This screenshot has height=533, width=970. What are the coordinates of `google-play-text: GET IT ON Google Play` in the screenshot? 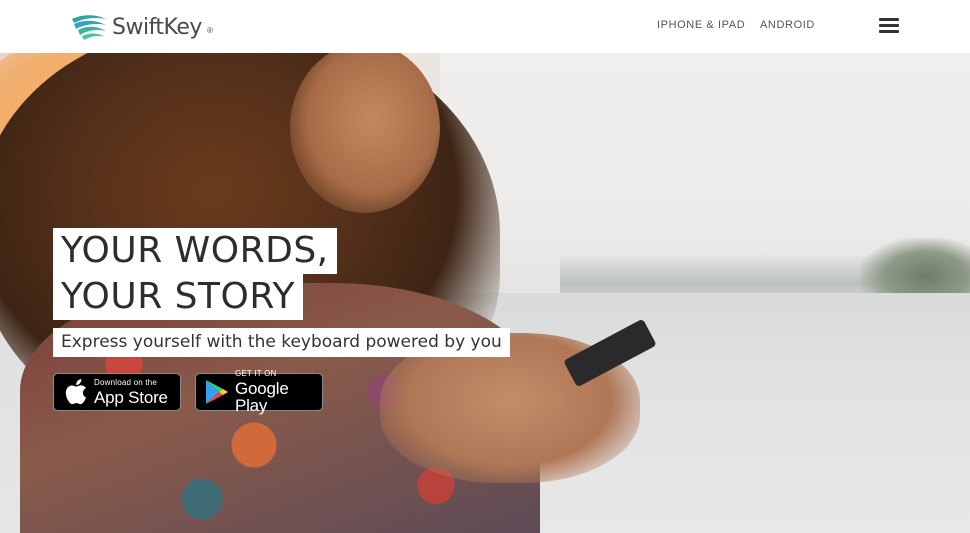 It's located at (278, 392).